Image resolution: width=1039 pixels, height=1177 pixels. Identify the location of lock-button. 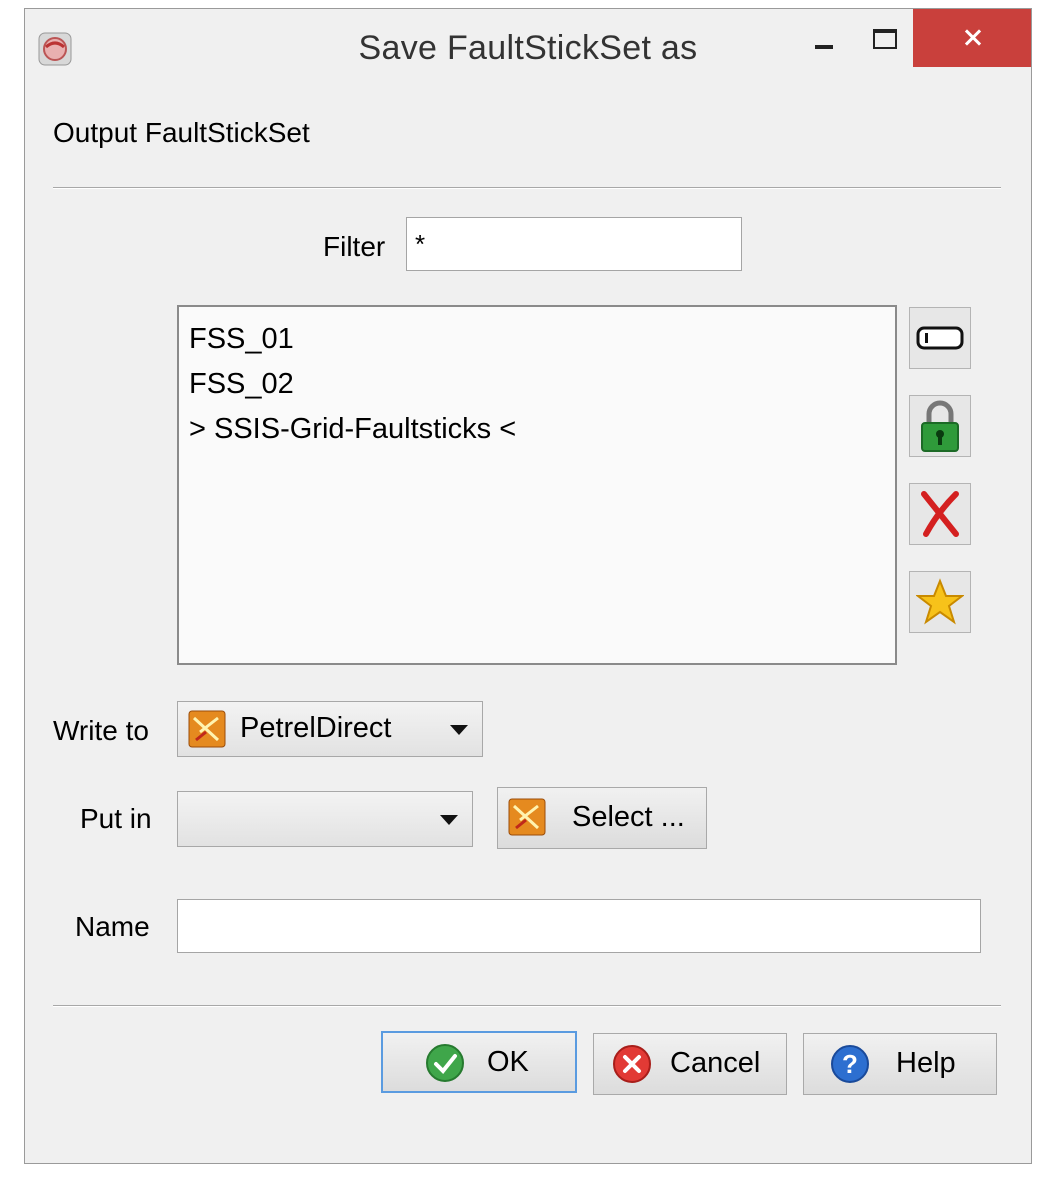
(940, 426).